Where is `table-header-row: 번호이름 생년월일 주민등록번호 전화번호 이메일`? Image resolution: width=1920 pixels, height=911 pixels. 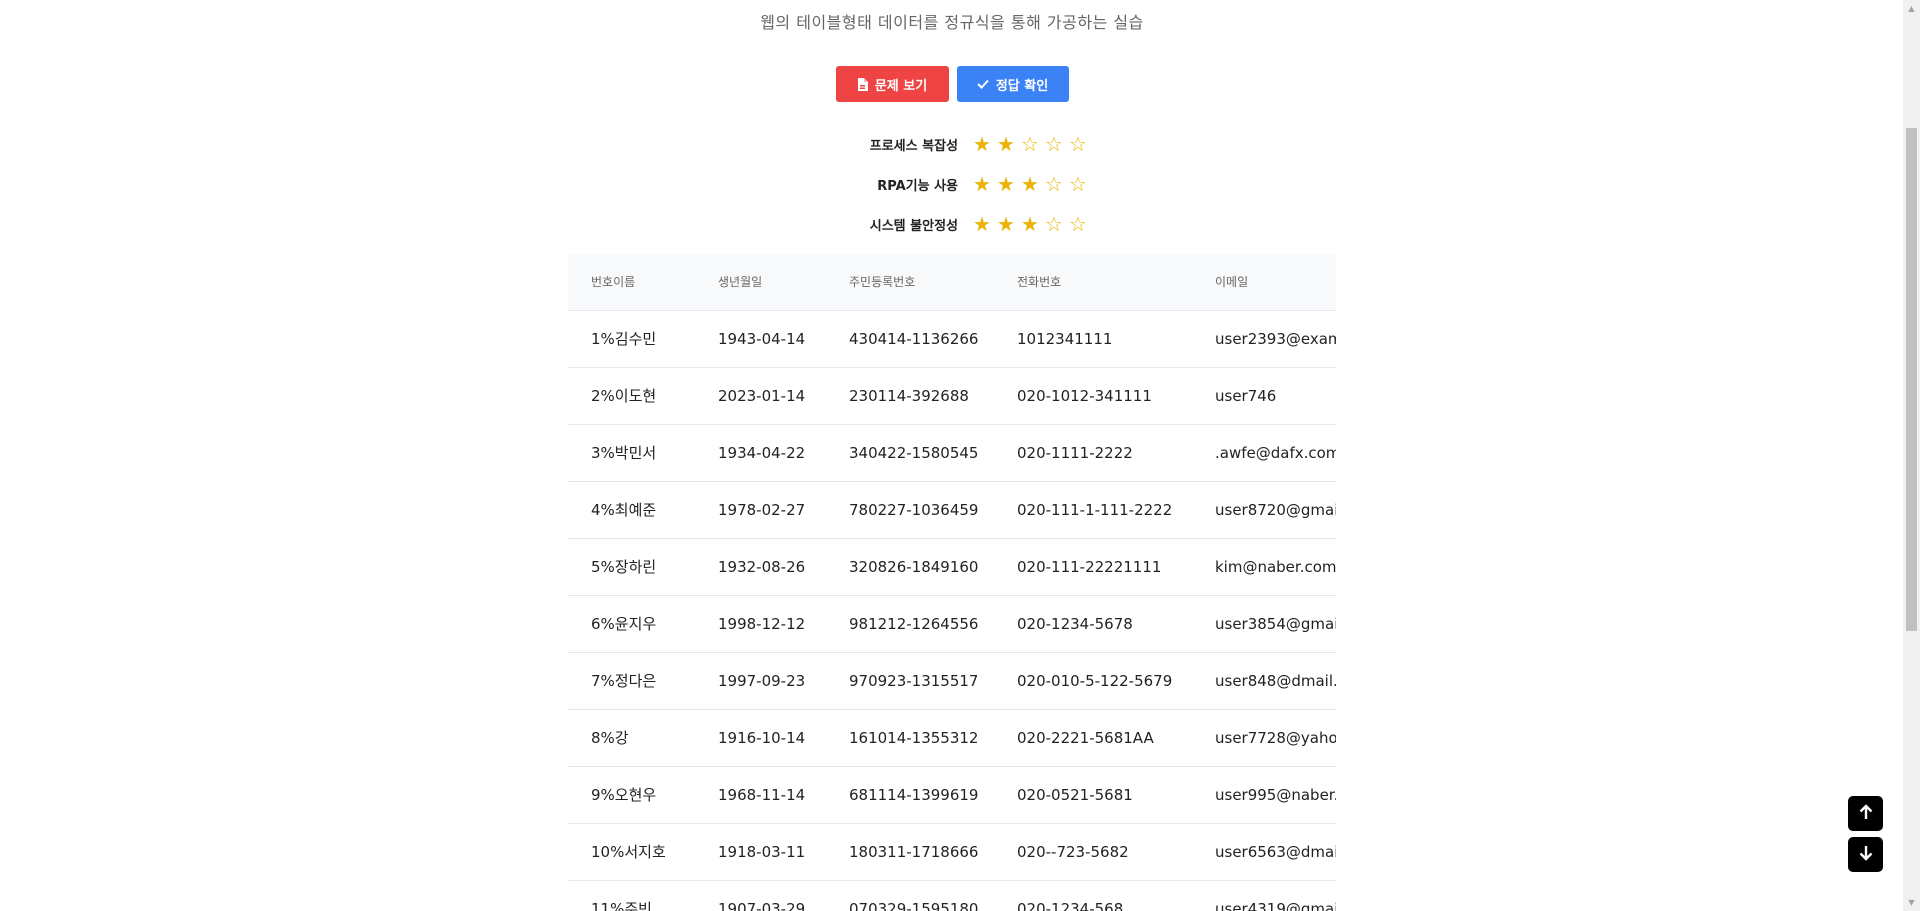 table-header-row: 번호이름 생년월일 주민등록번호 전화번호 이메일 is located at coordinates (952, 282).